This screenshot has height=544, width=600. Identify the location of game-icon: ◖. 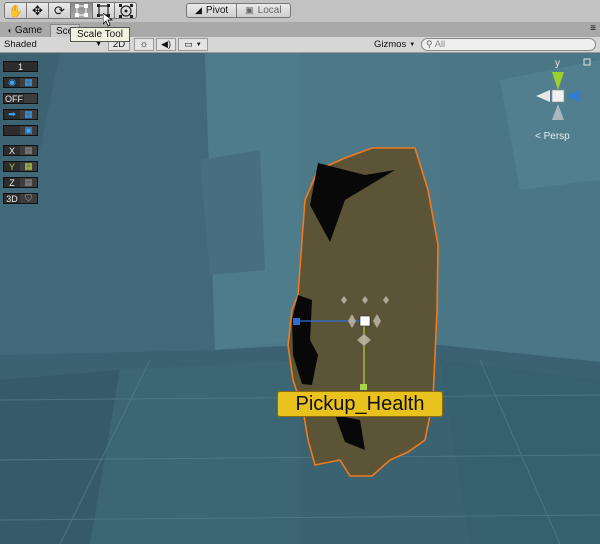
(9, 30).